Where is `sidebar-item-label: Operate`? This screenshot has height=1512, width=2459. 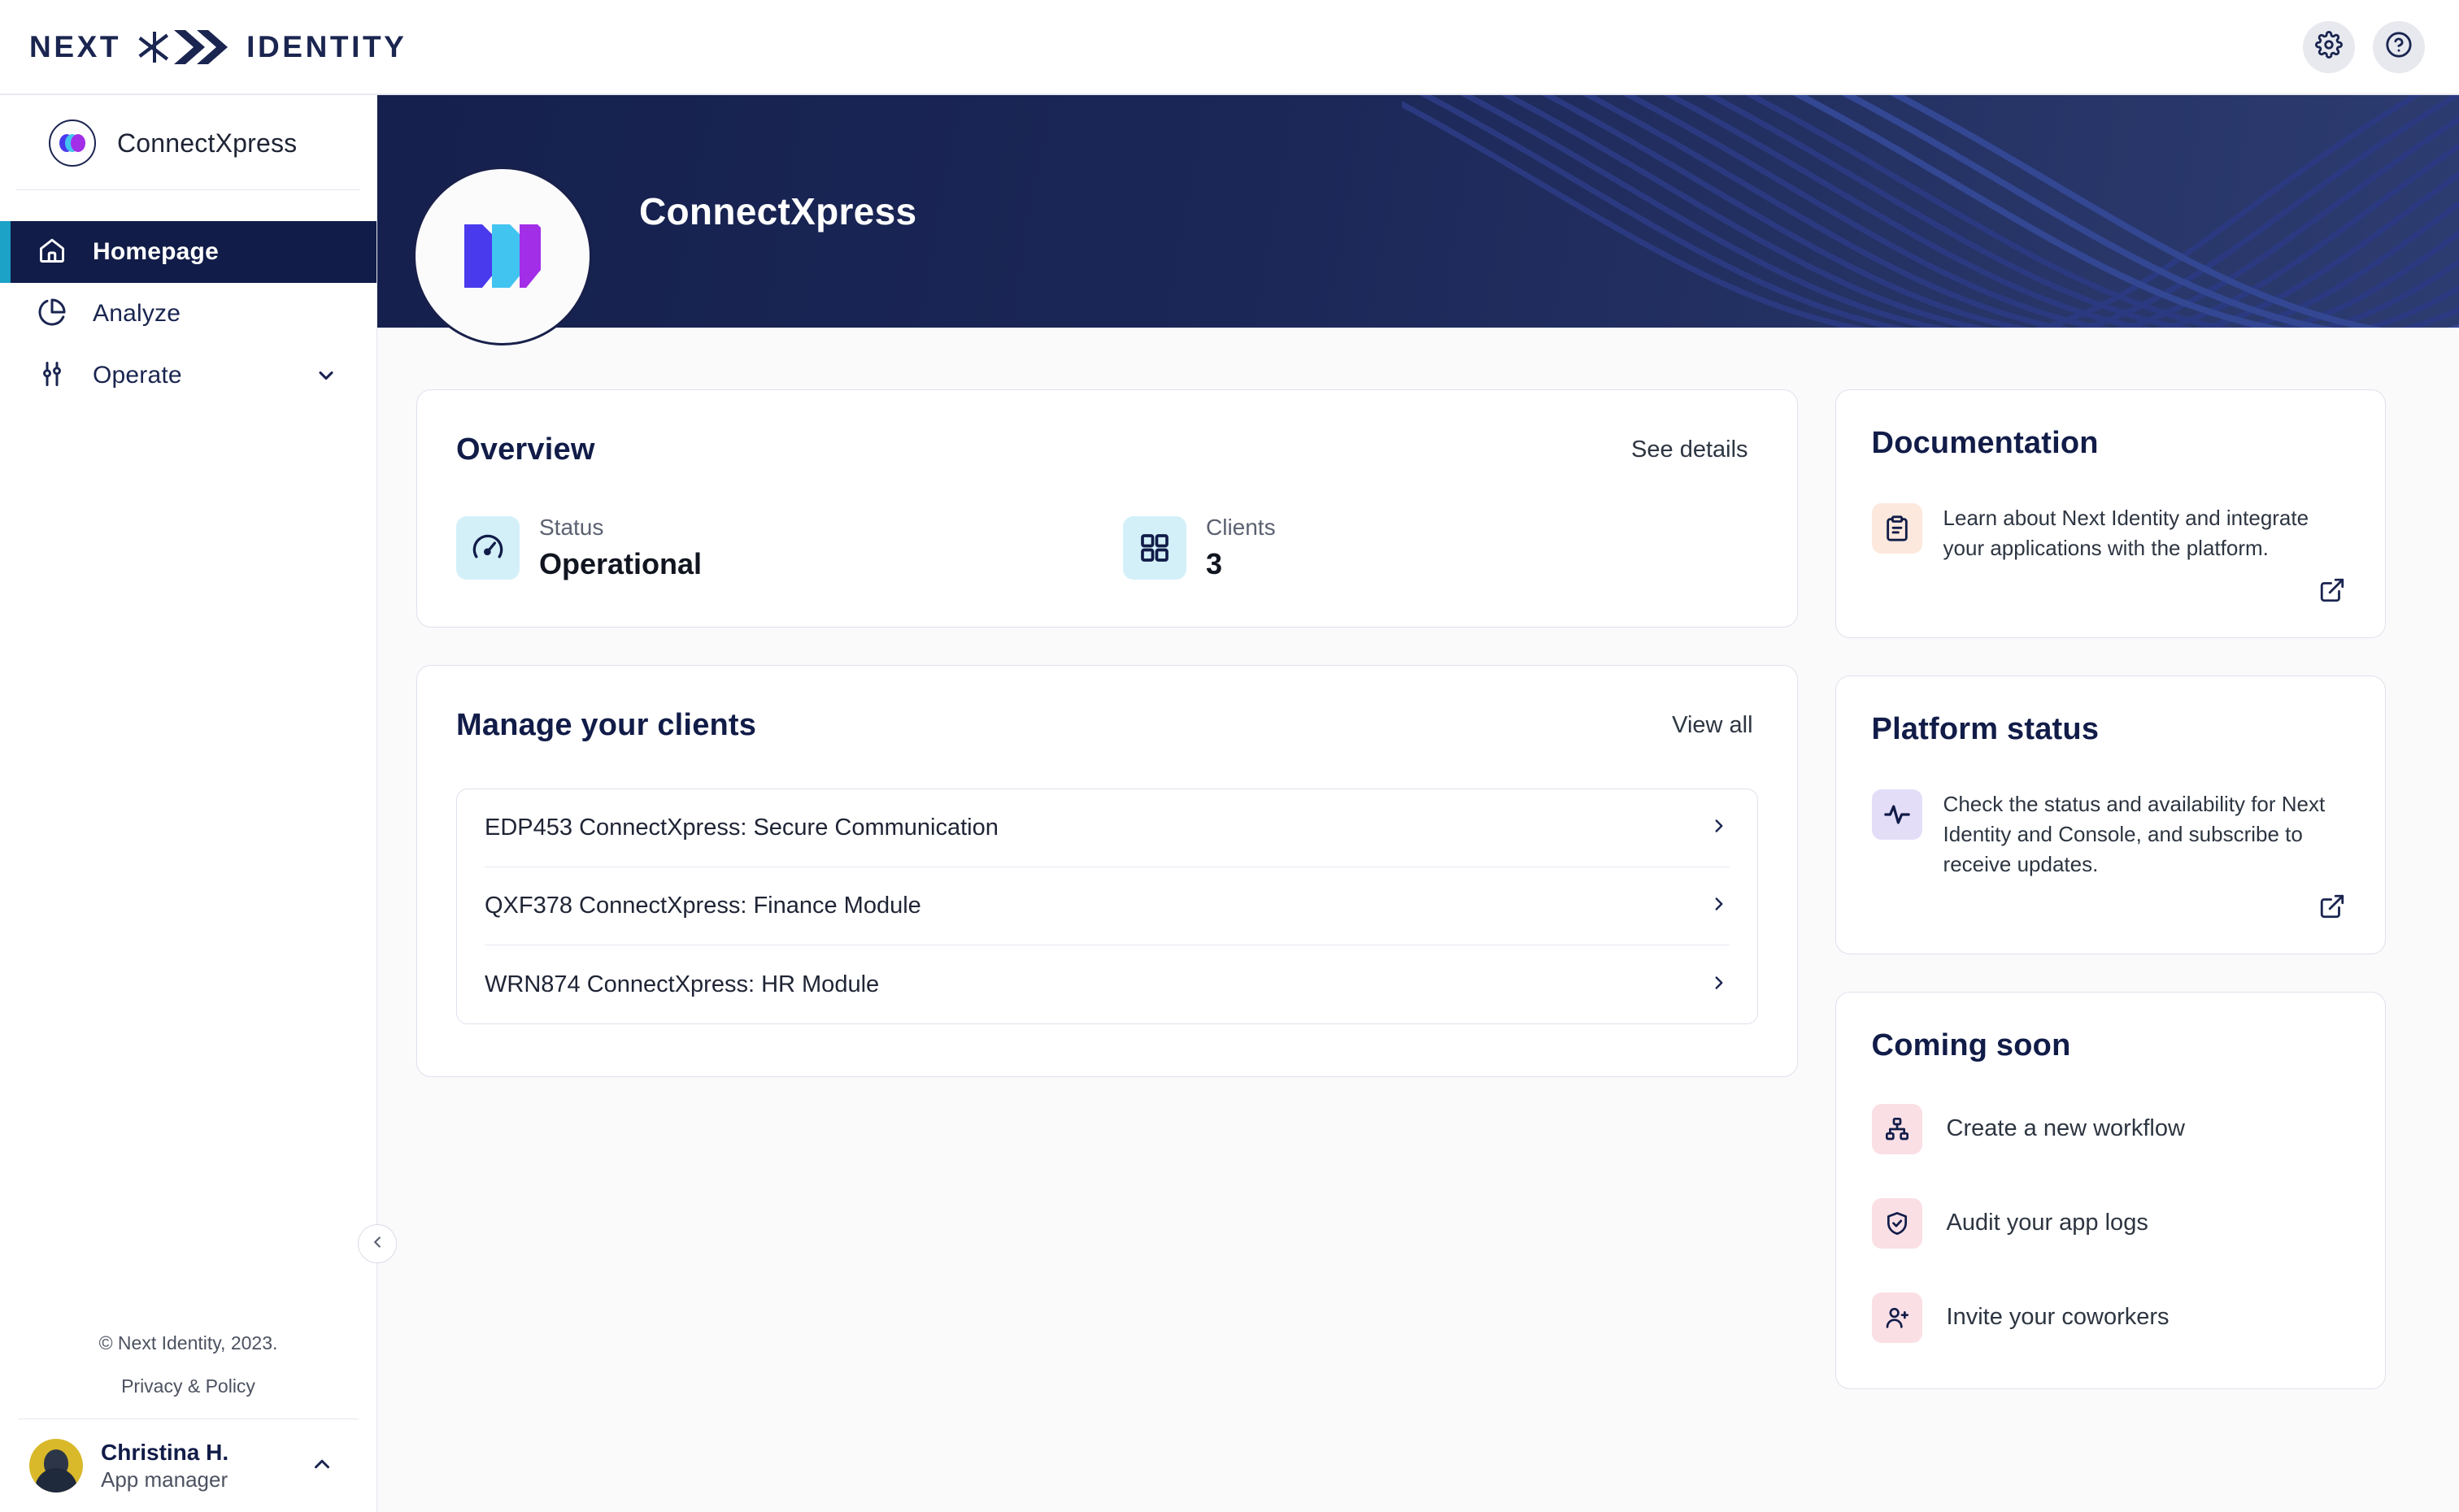
sidebar-item-label: Operate is located at coordinates (138, 375).